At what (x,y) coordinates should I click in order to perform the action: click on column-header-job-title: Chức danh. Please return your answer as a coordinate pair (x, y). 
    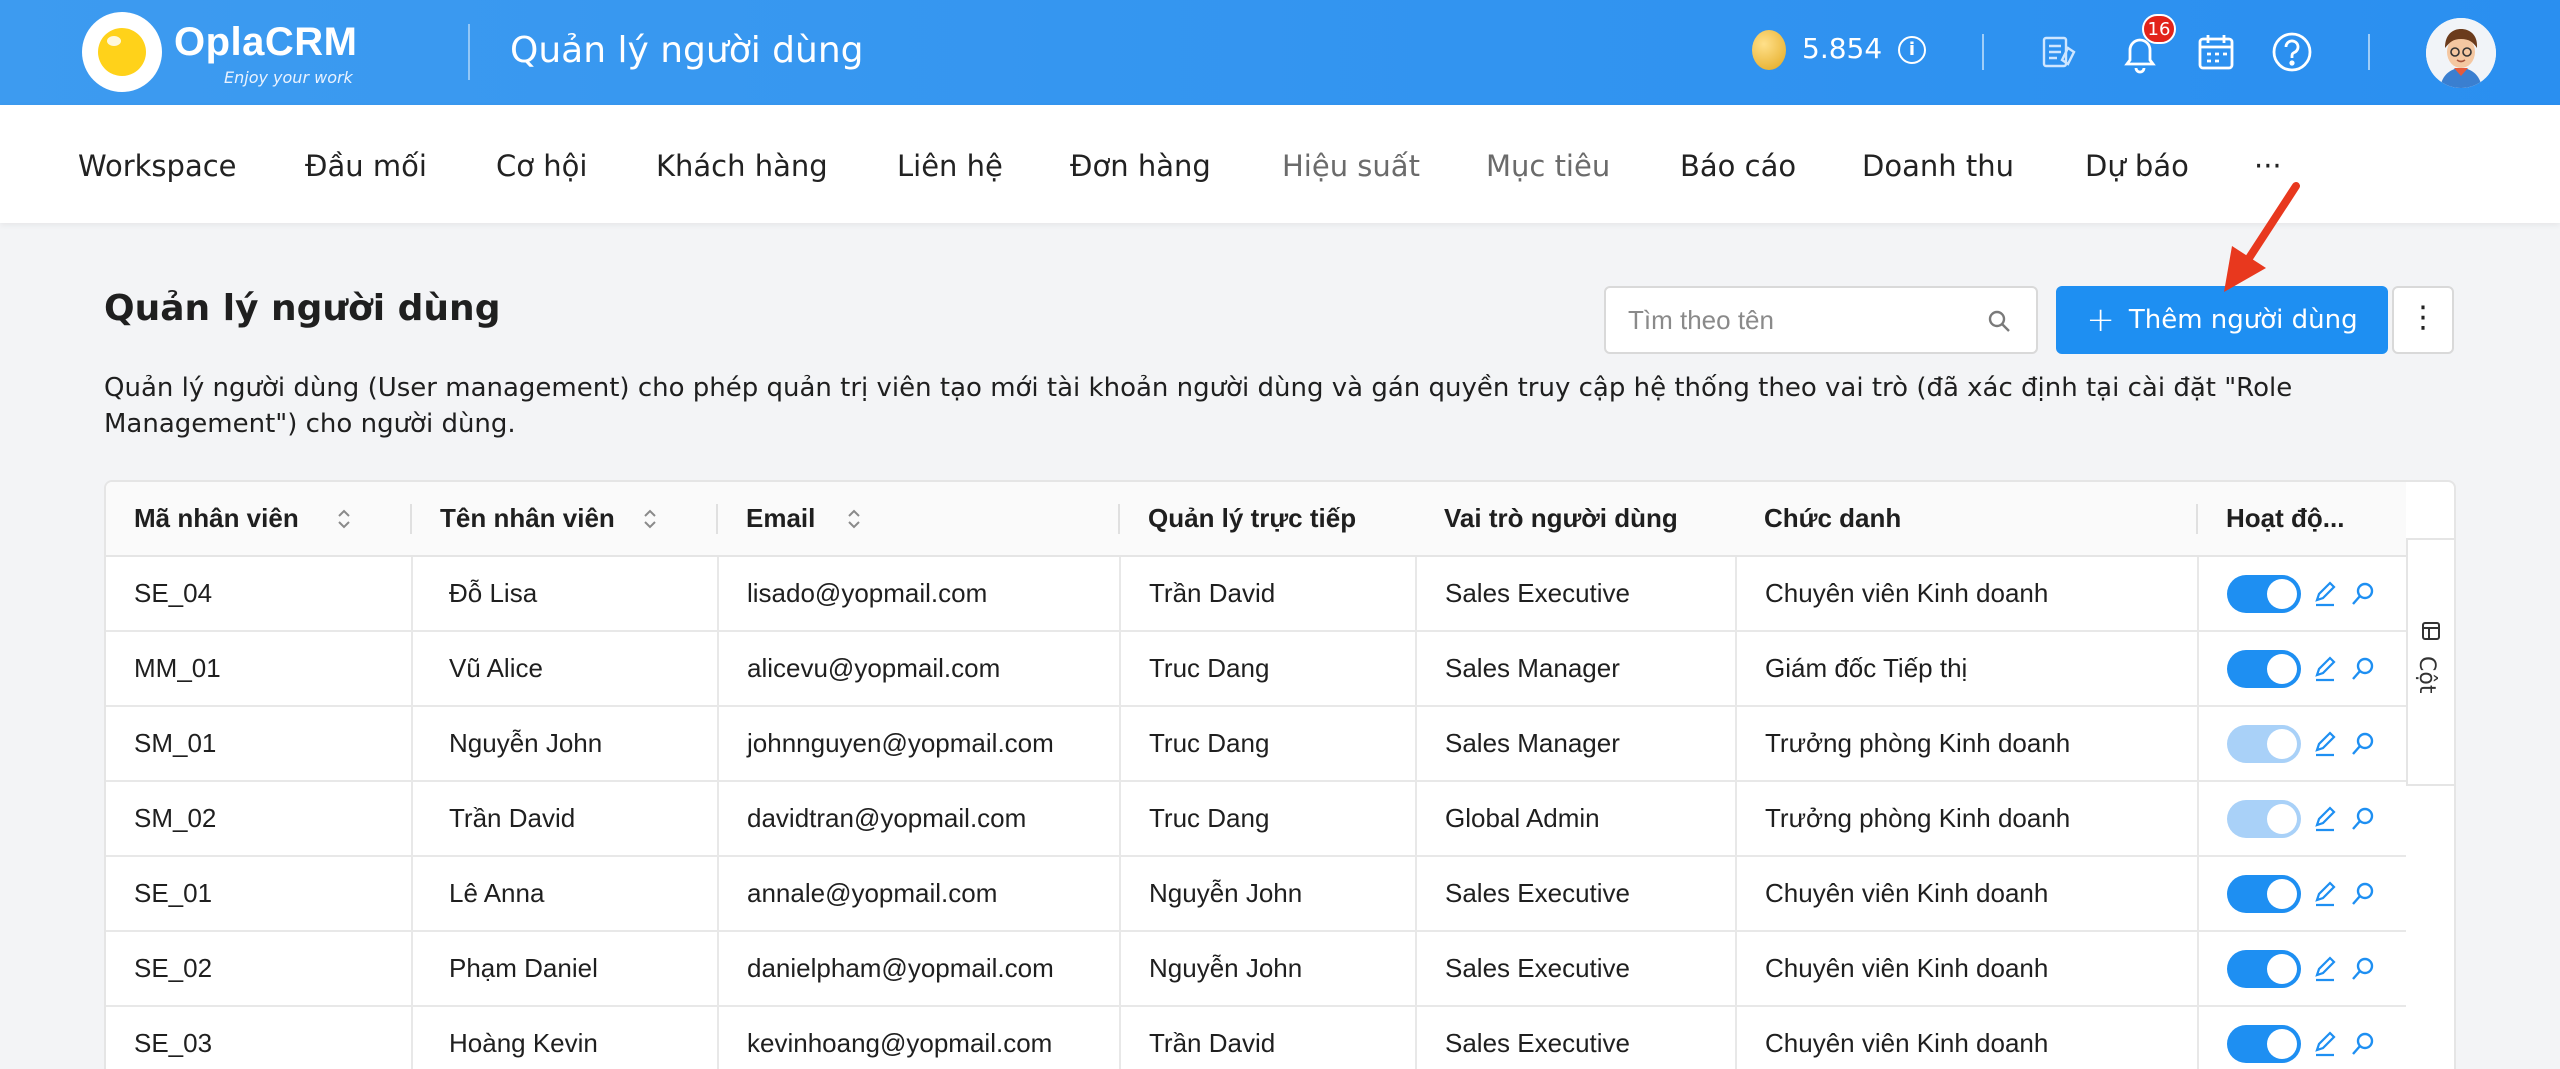
    Looking at the image, I should click on (1967, 519).